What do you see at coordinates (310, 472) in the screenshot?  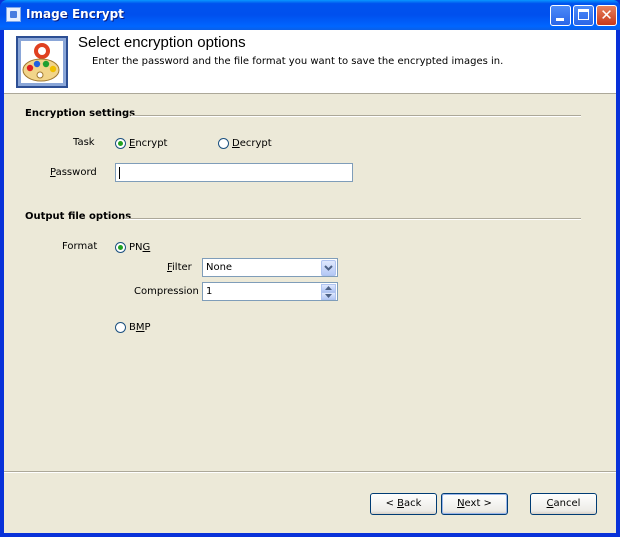 I see `footer-separator` at bounding box center [310, 472].